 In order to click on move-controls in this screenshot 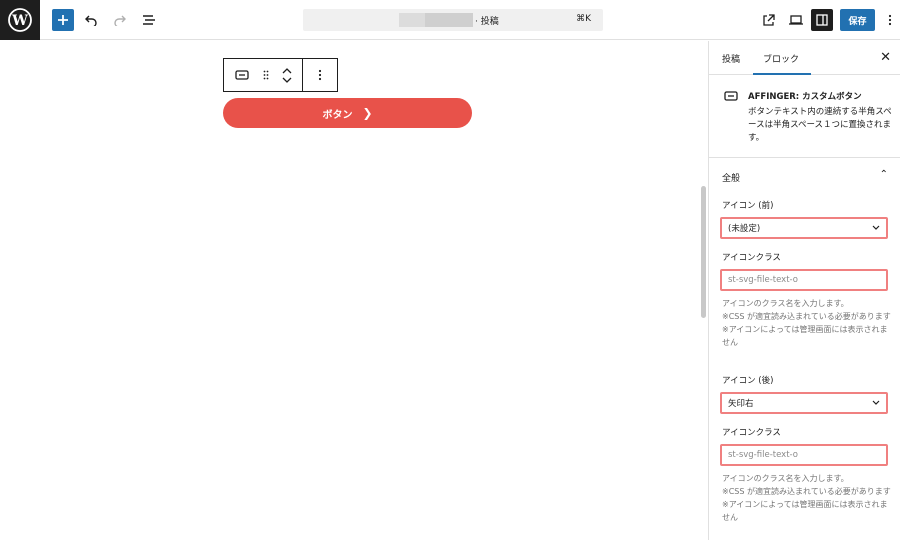, I will do `click(287, 75)`.